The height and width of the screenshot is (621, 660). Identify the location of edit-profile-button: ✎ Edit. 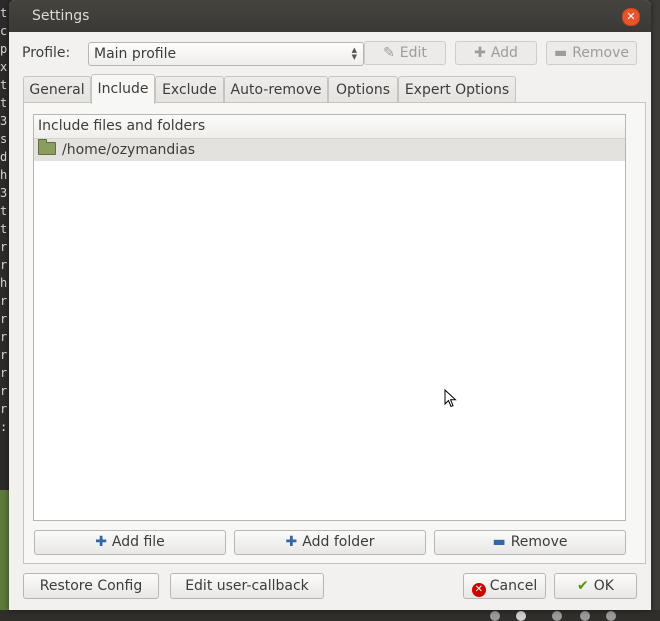
(405, 53).